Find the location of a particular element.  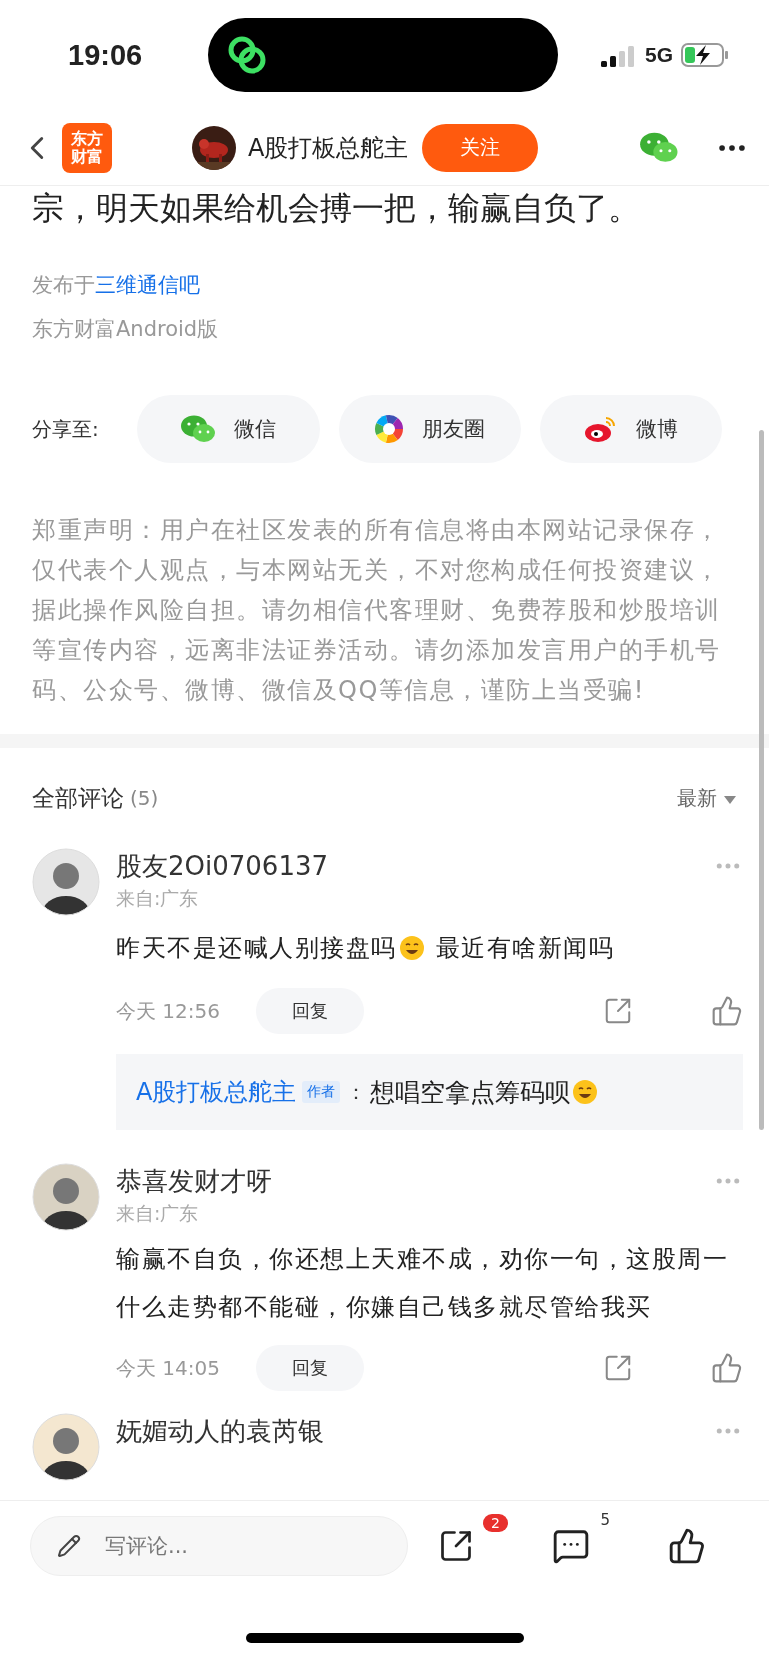

share-button: 朋友圈 is located at coordinates (429, 429).